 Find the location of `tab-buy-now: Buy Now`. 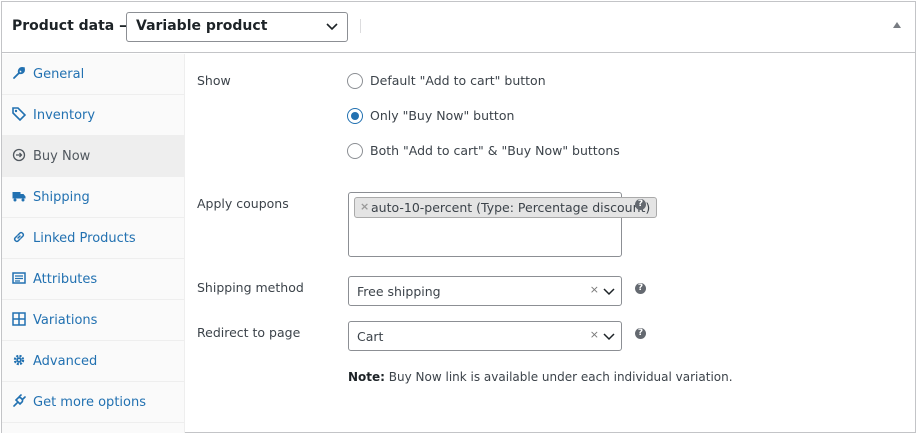

tab-buy-now: Buy Now is located at coordinates (93, 156).